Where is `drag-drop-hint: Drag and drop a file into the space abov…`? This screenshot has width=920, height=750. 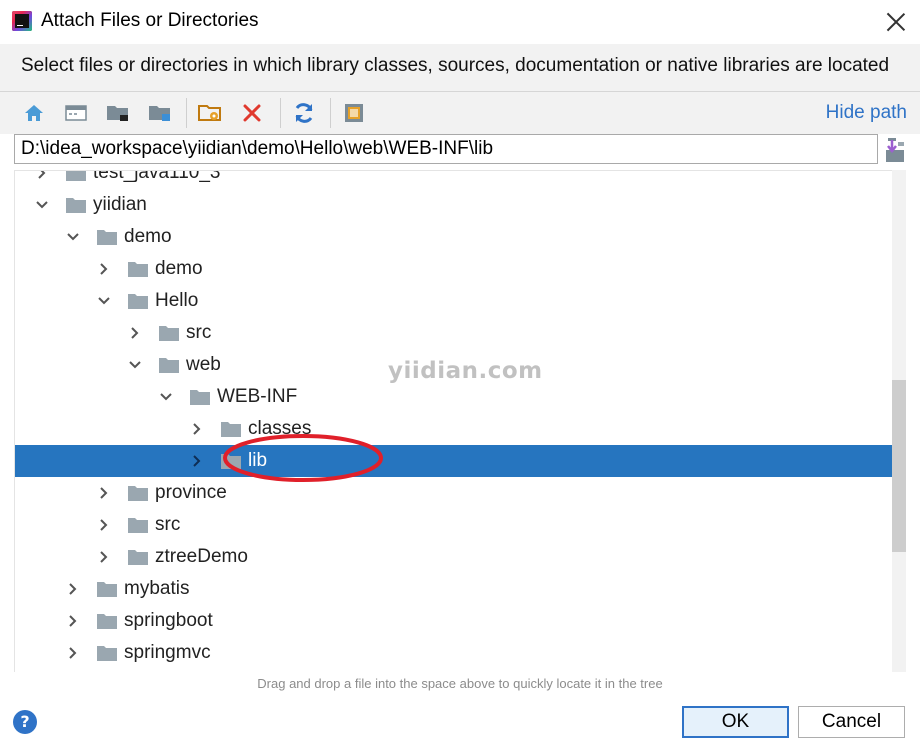
drag-drop-hint: Drag and drop a file into the space abov… is located at coordinates (460, 683).